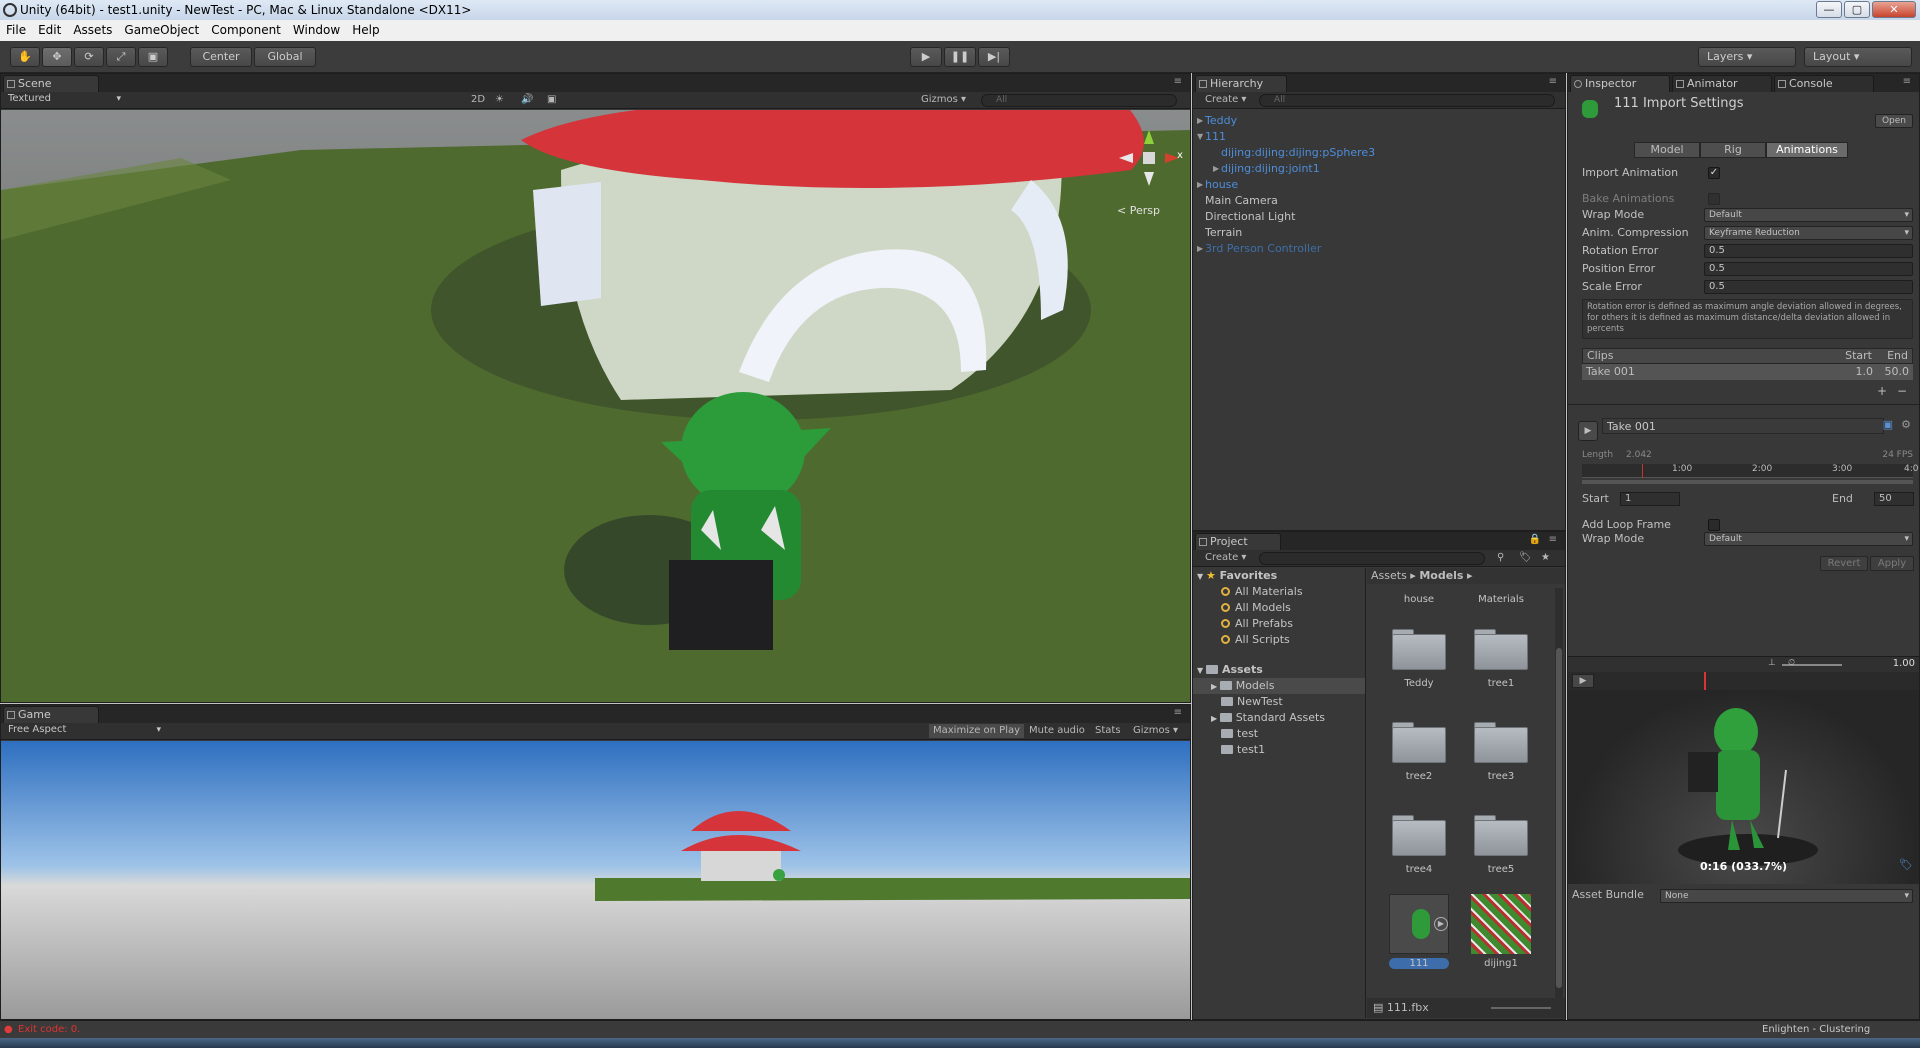 This screenshot has width=1920, height=1048. What do you see at coordinates (1906, 864) in the screenshot?
I see `tag-icon: 🏷` at bounding box center [1906, 864].